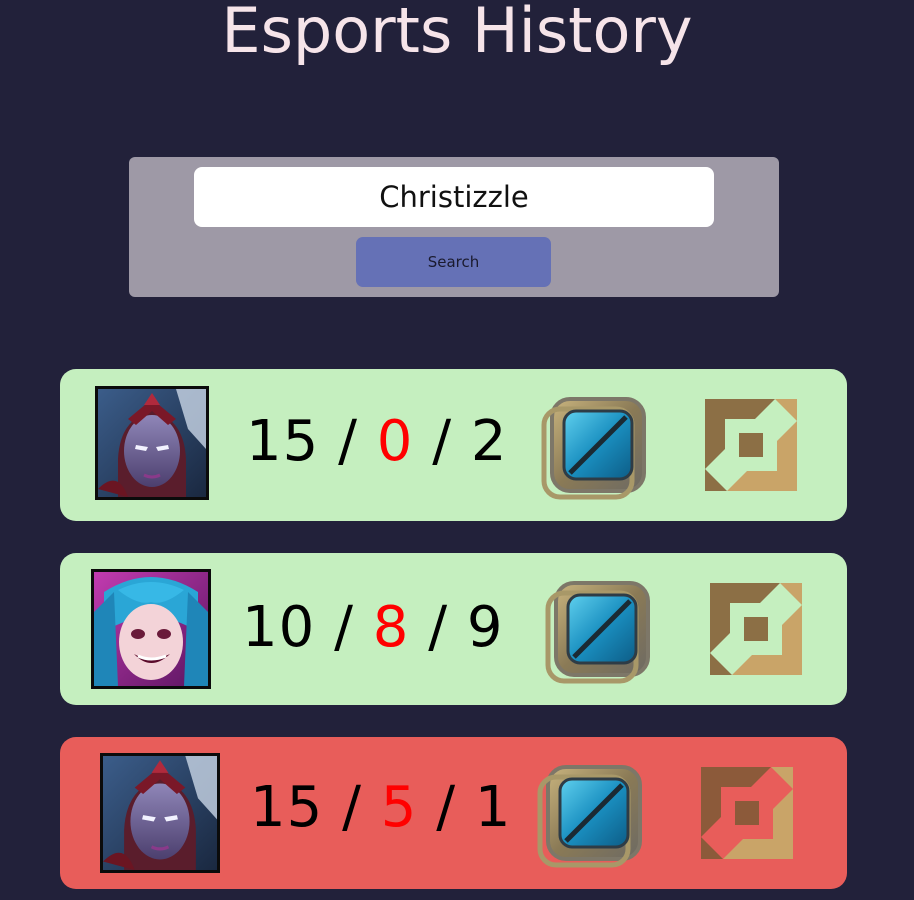 The width and height of the screenshot is (914, 900). What do you see at coordinates (279, 627) in the screenshot?
I see `kills-value: 10` at bounding box center [279, 627].